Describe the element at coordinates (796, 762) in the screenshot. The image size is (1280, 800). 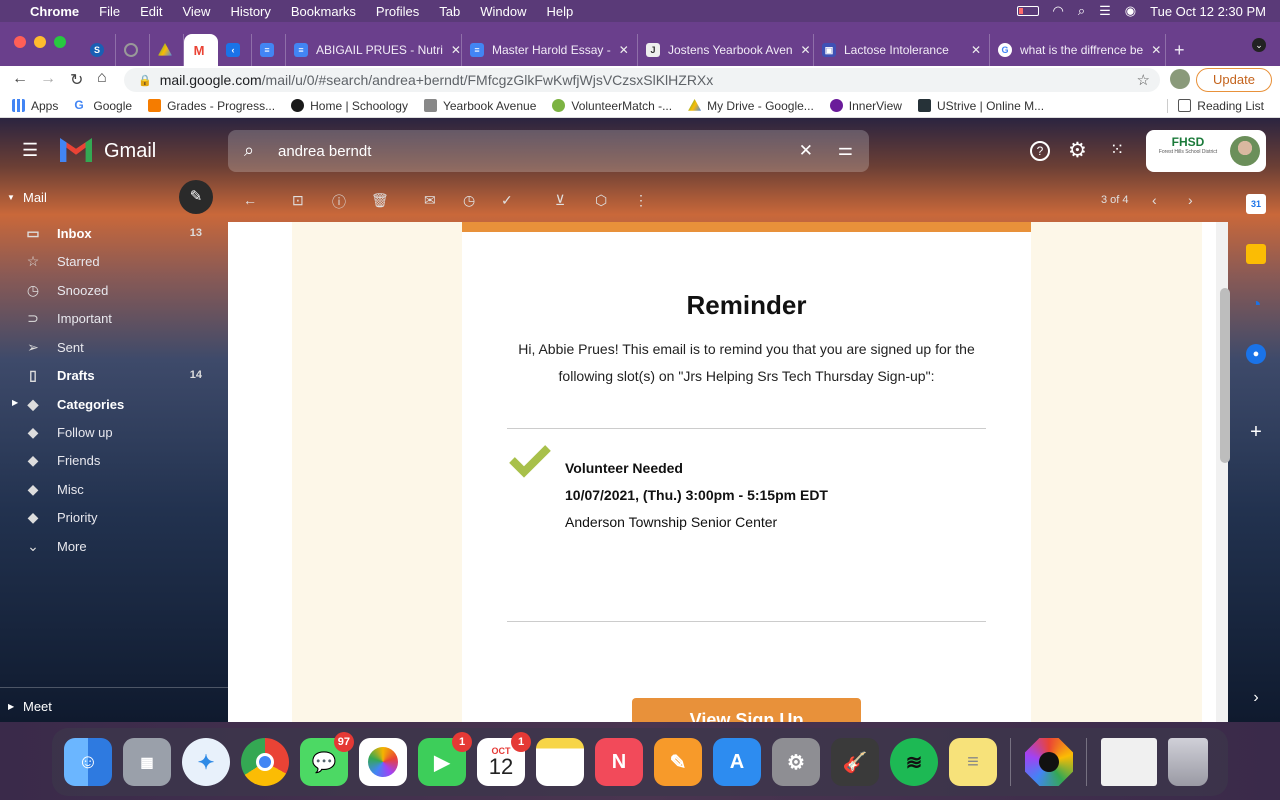
I see `system-preferences-icon: ⚙` at that location.